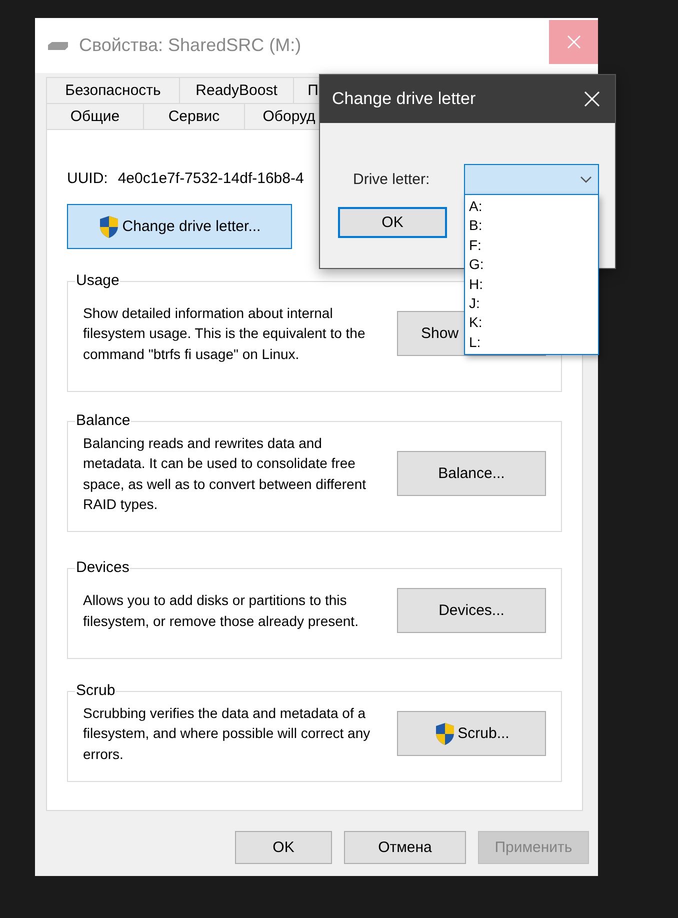 The width and height of the screenshot is (678, 918). What do you see at coordinates (532, 206) in the screenshot?
I see `dropdown-option: A:` at bounding box center [532, 206].